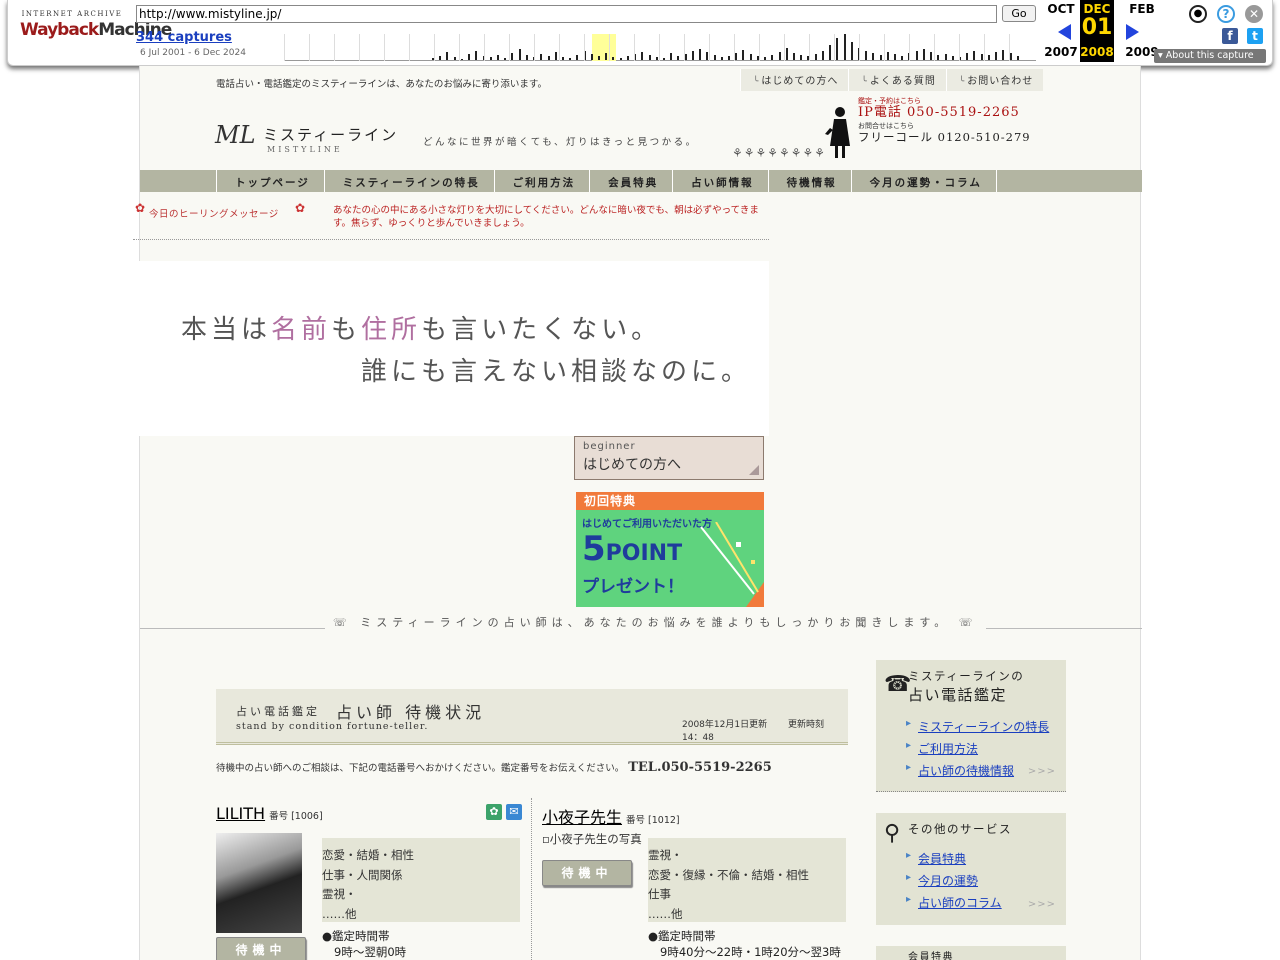  What do you see at coordinates (954, 902) in the screenshot?
I see `sidebar-link-column: 占い師のコラム` at bounding box center [954, 902].